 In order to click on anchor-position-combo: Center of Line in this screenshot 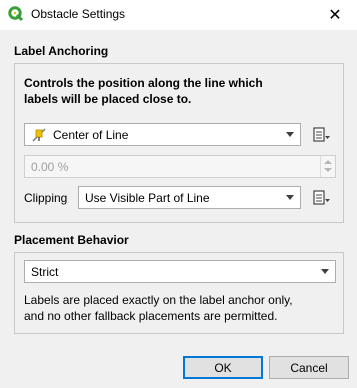, I will do `click(162, 134)`.